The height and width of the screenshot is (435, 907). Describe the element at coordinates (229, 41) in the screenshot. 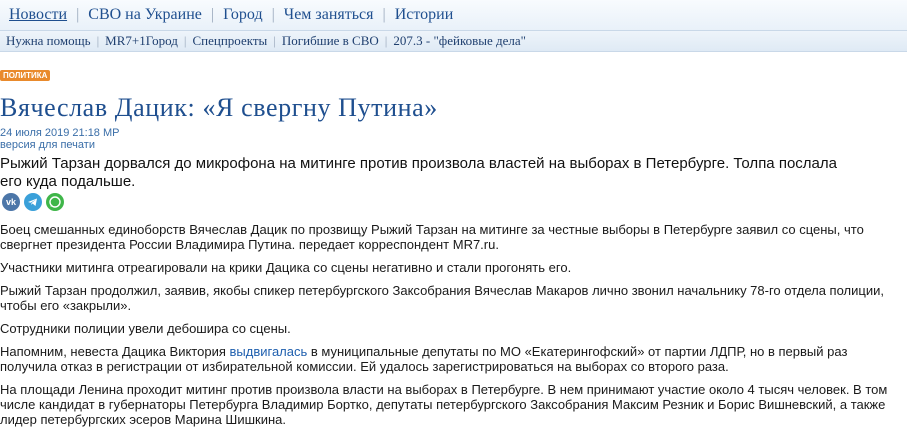

I see `nav-item-special-projects: Спецпроекты` at that location.